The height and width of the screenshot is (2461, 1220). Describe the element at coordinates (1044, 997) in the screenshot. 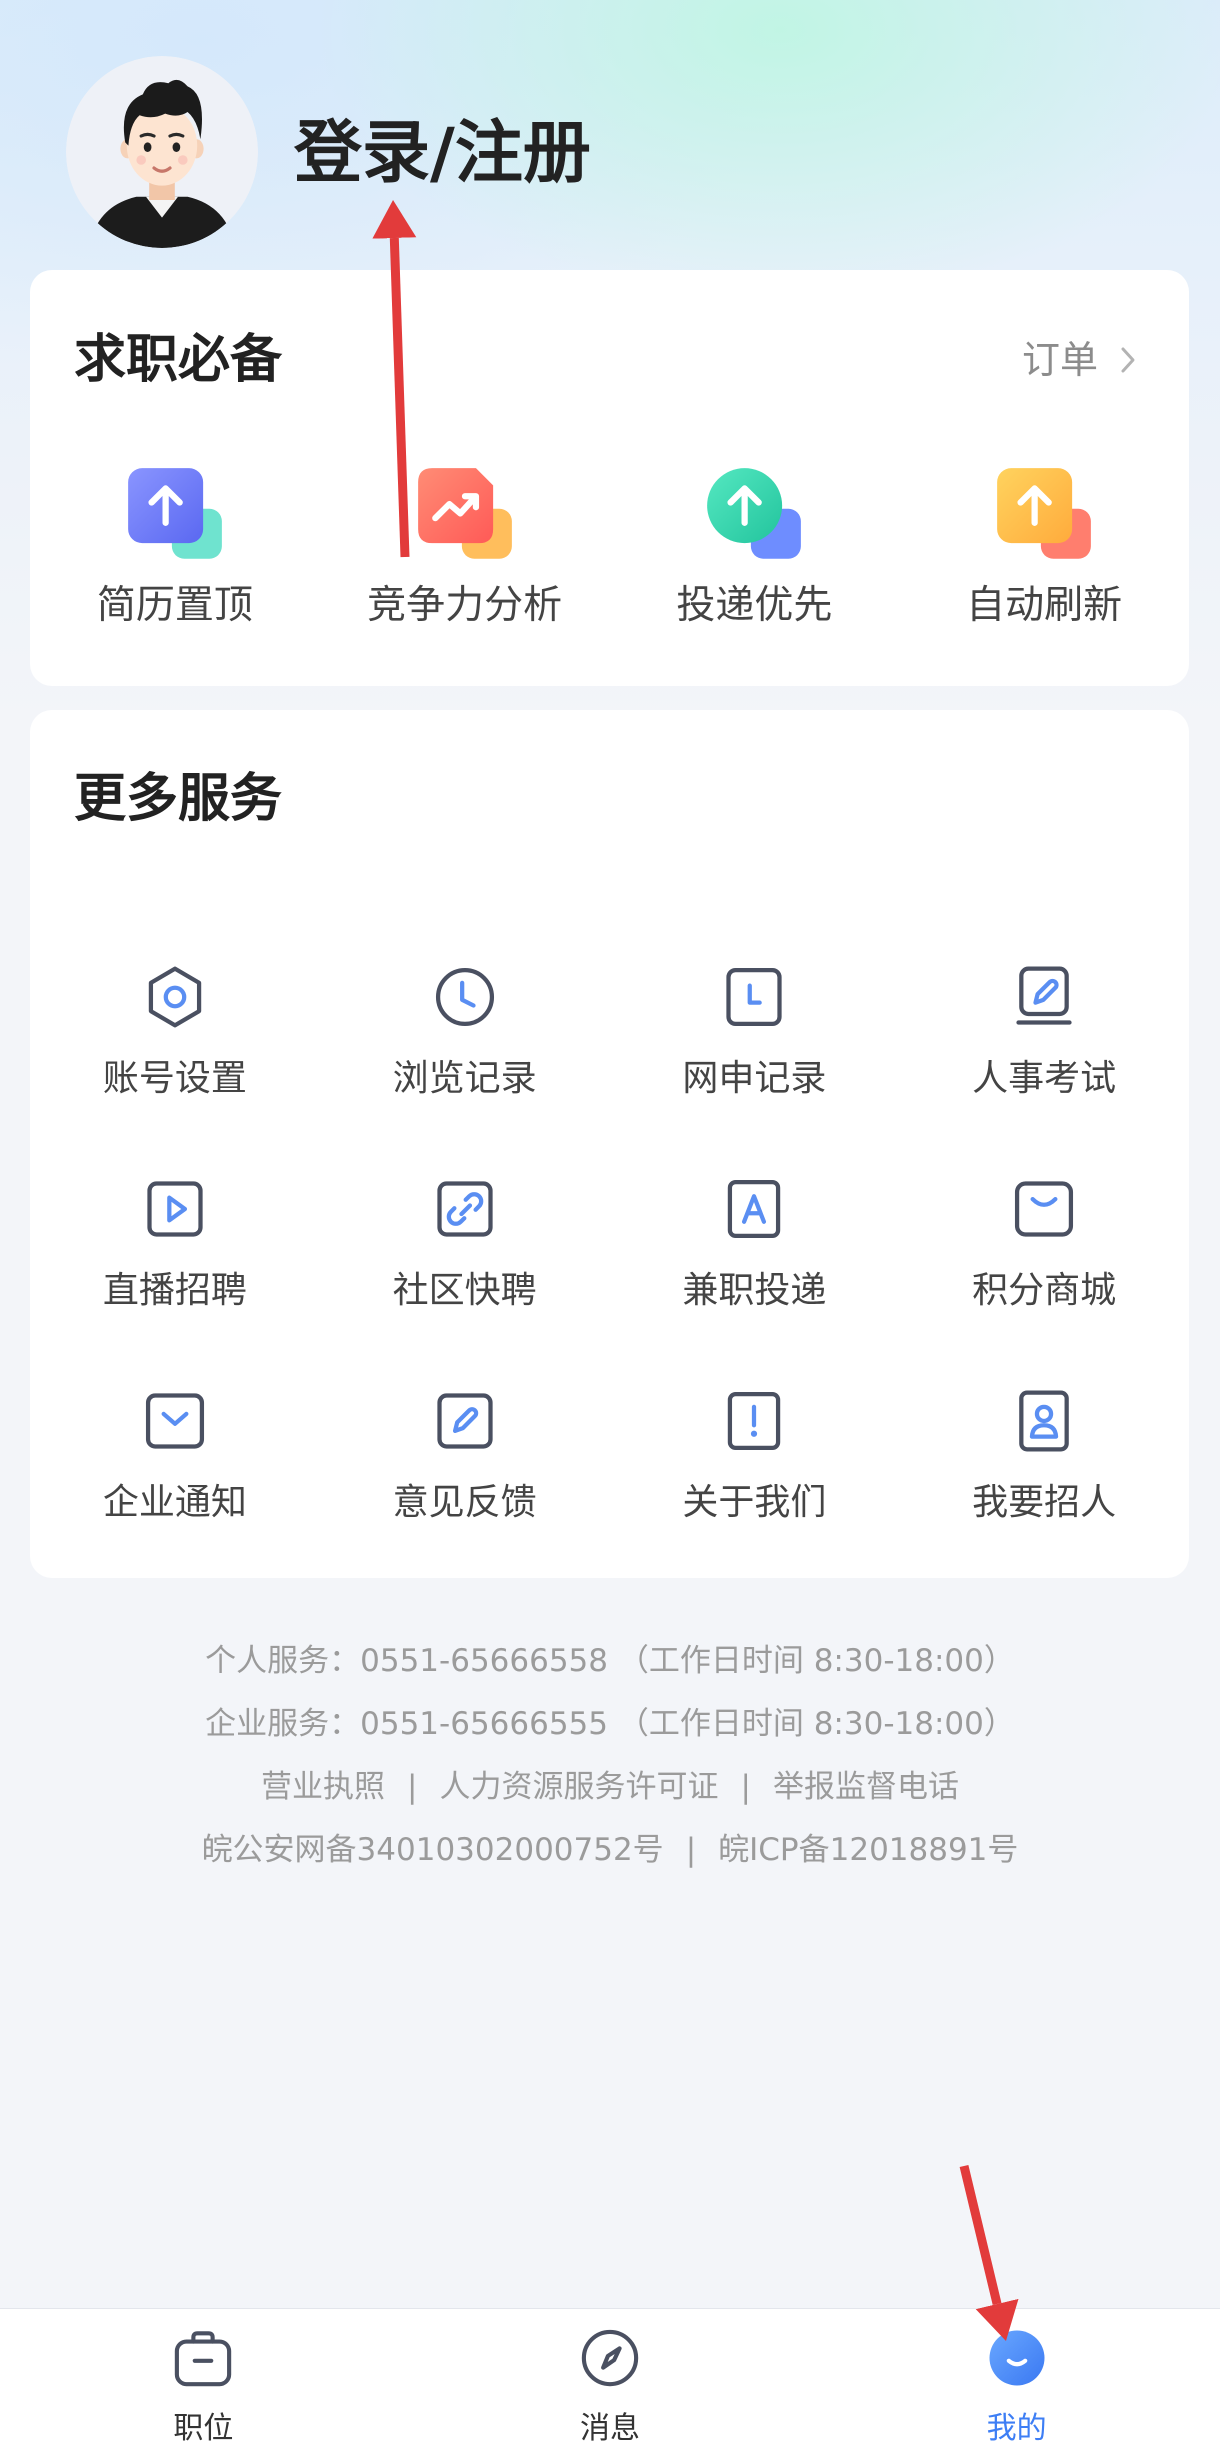

I see `exam-icon` at that location.